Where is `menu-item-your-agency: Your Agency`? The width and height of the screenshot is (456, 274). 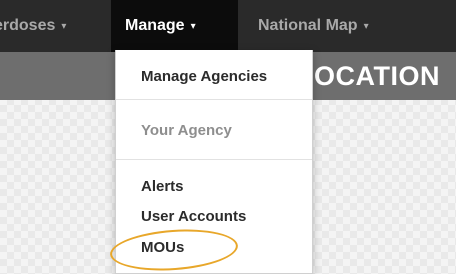 menu-item-your-agency: Your Agency is located at coordinates (214, 130).